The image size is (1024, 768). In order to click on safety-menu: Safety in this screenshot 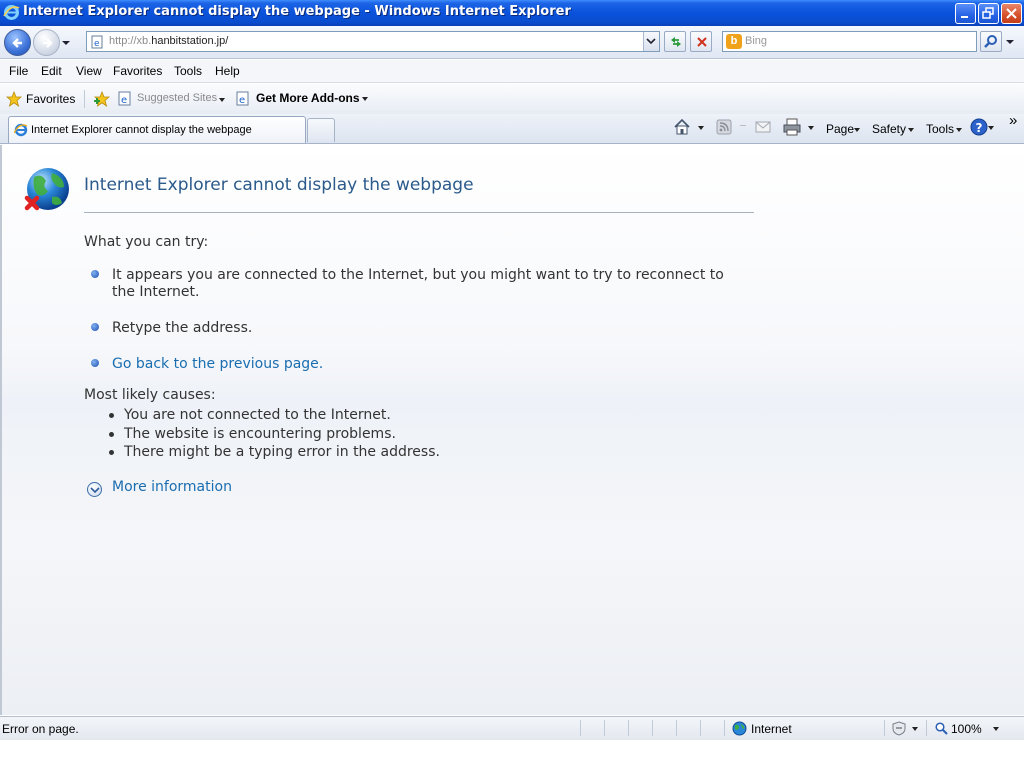, I will do `click(889, 129)`.